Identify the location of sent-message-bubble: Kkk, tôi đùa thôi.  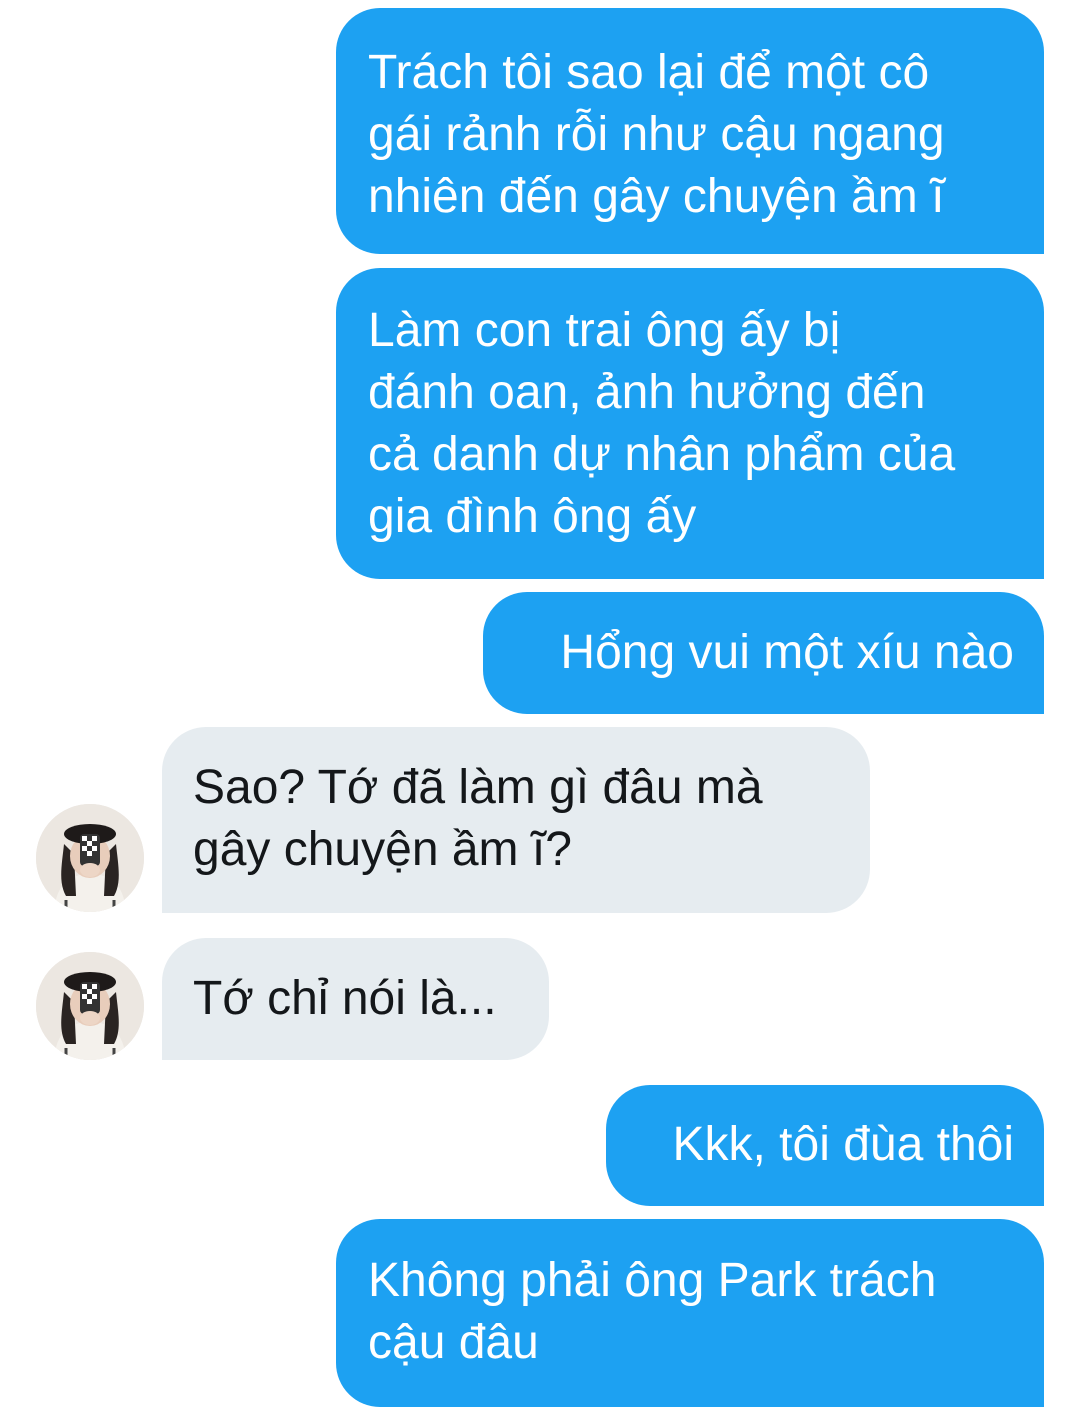
(825, 1145).